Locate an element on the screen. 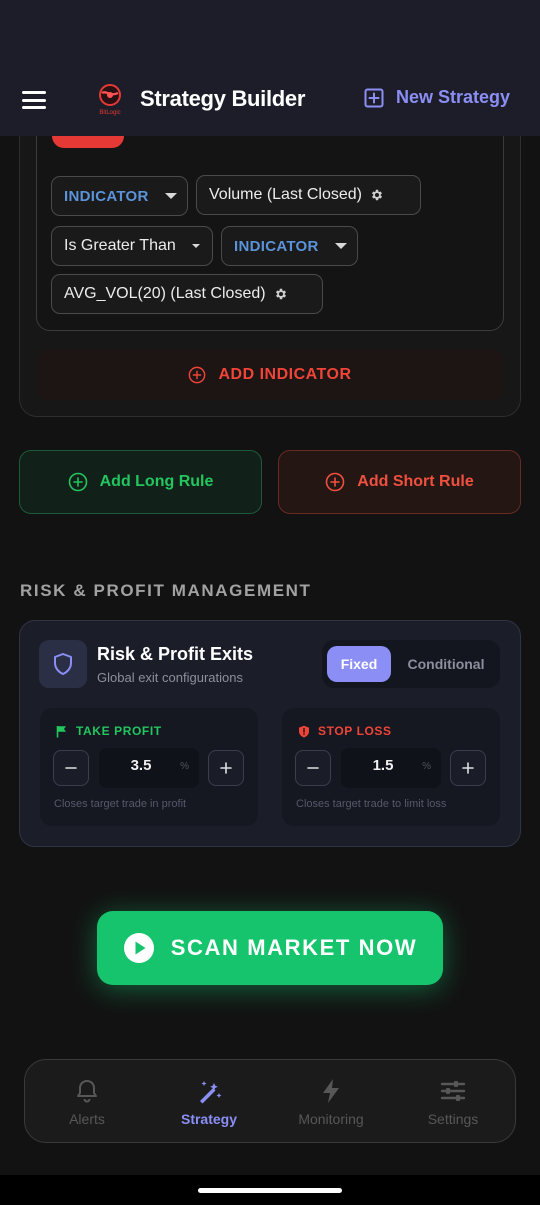 The height and width of the screenshot is (1205, 540). risk-card-subtitle: Global exit configurations is located at coordinates (170, 677).